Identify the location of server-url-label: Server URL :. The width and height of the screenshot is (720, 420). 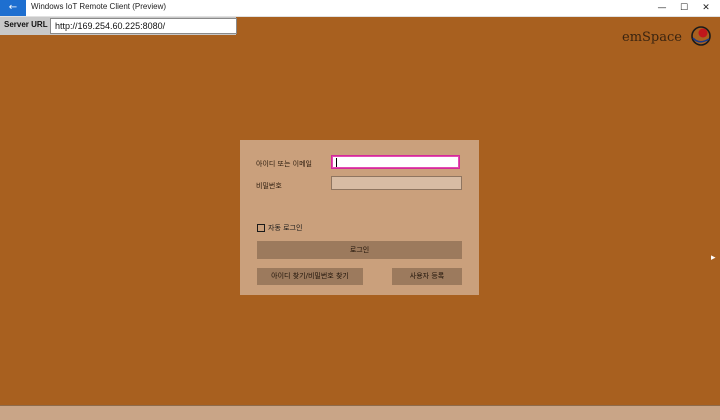
(28, 24).